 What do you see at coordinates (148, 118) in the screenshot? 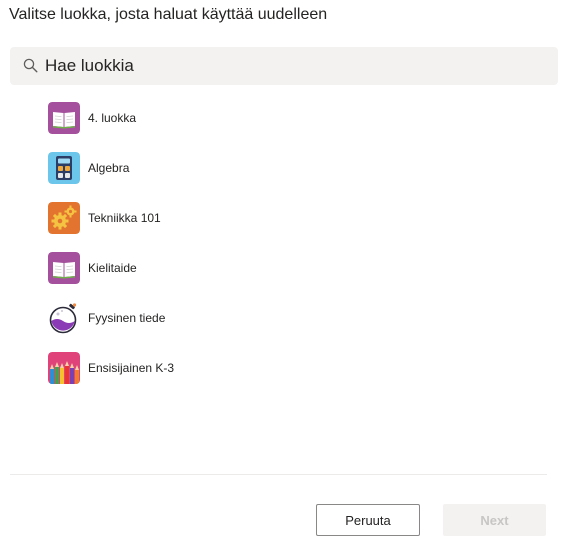
I see `list-item: 4. luokka` at bounding box center [148, 118].